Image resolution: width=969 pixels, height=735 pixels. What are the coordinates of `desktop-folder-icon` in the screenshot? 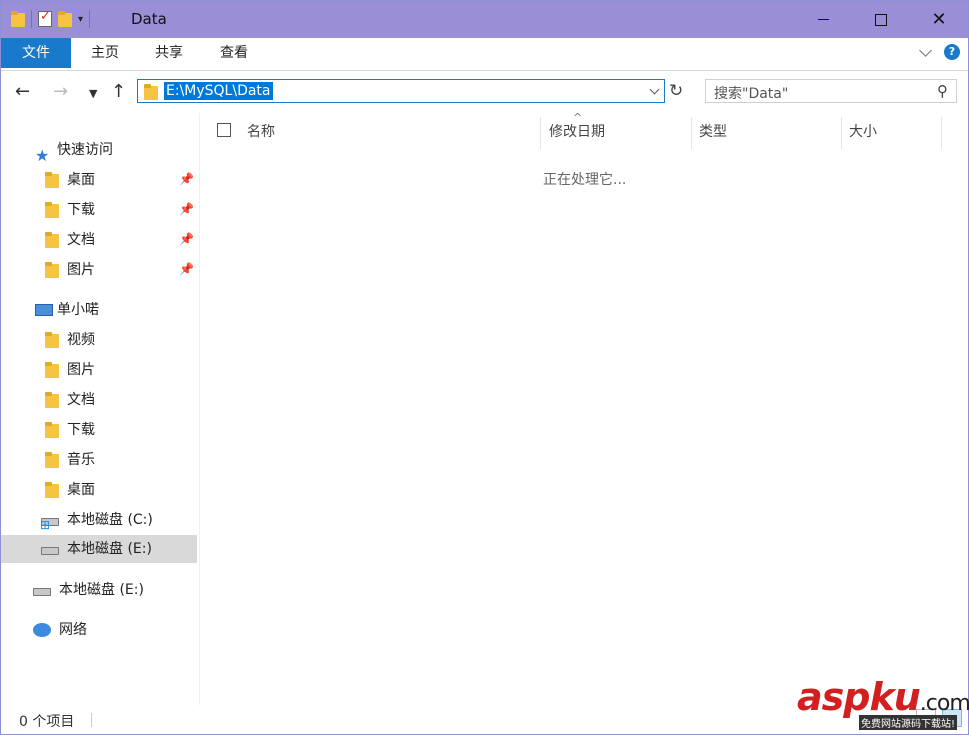 It's located at (52, 180).